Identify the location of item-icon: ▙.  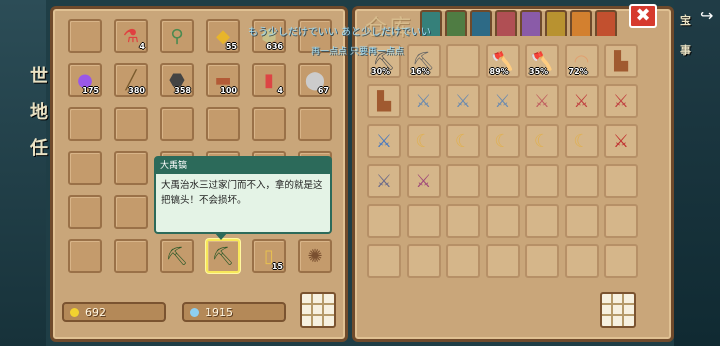
(384, 101).